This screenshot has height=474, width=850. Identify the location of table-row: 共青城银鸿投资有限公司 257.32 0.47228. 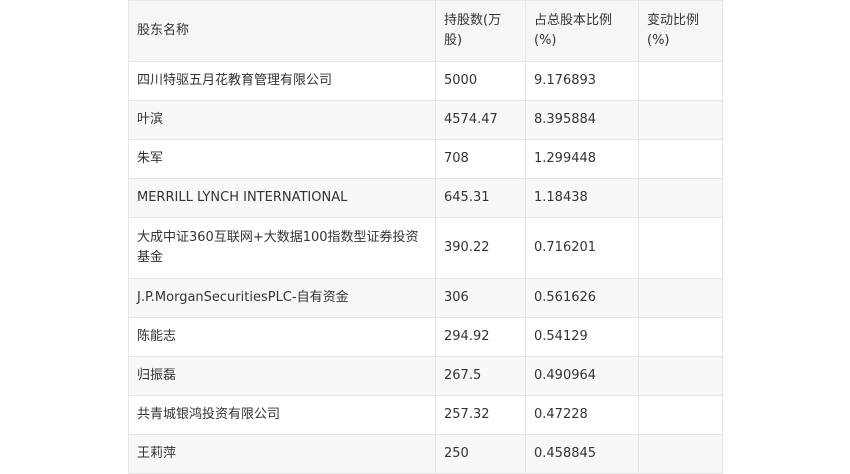
(425, 415).